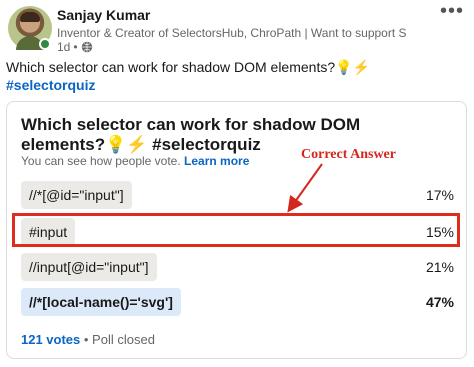 The height and width of the screenshot is (367, 474). Describe the element at coordinates (236, 230) in the screenshot. I see `correct-answer-highlight-box` at that location.